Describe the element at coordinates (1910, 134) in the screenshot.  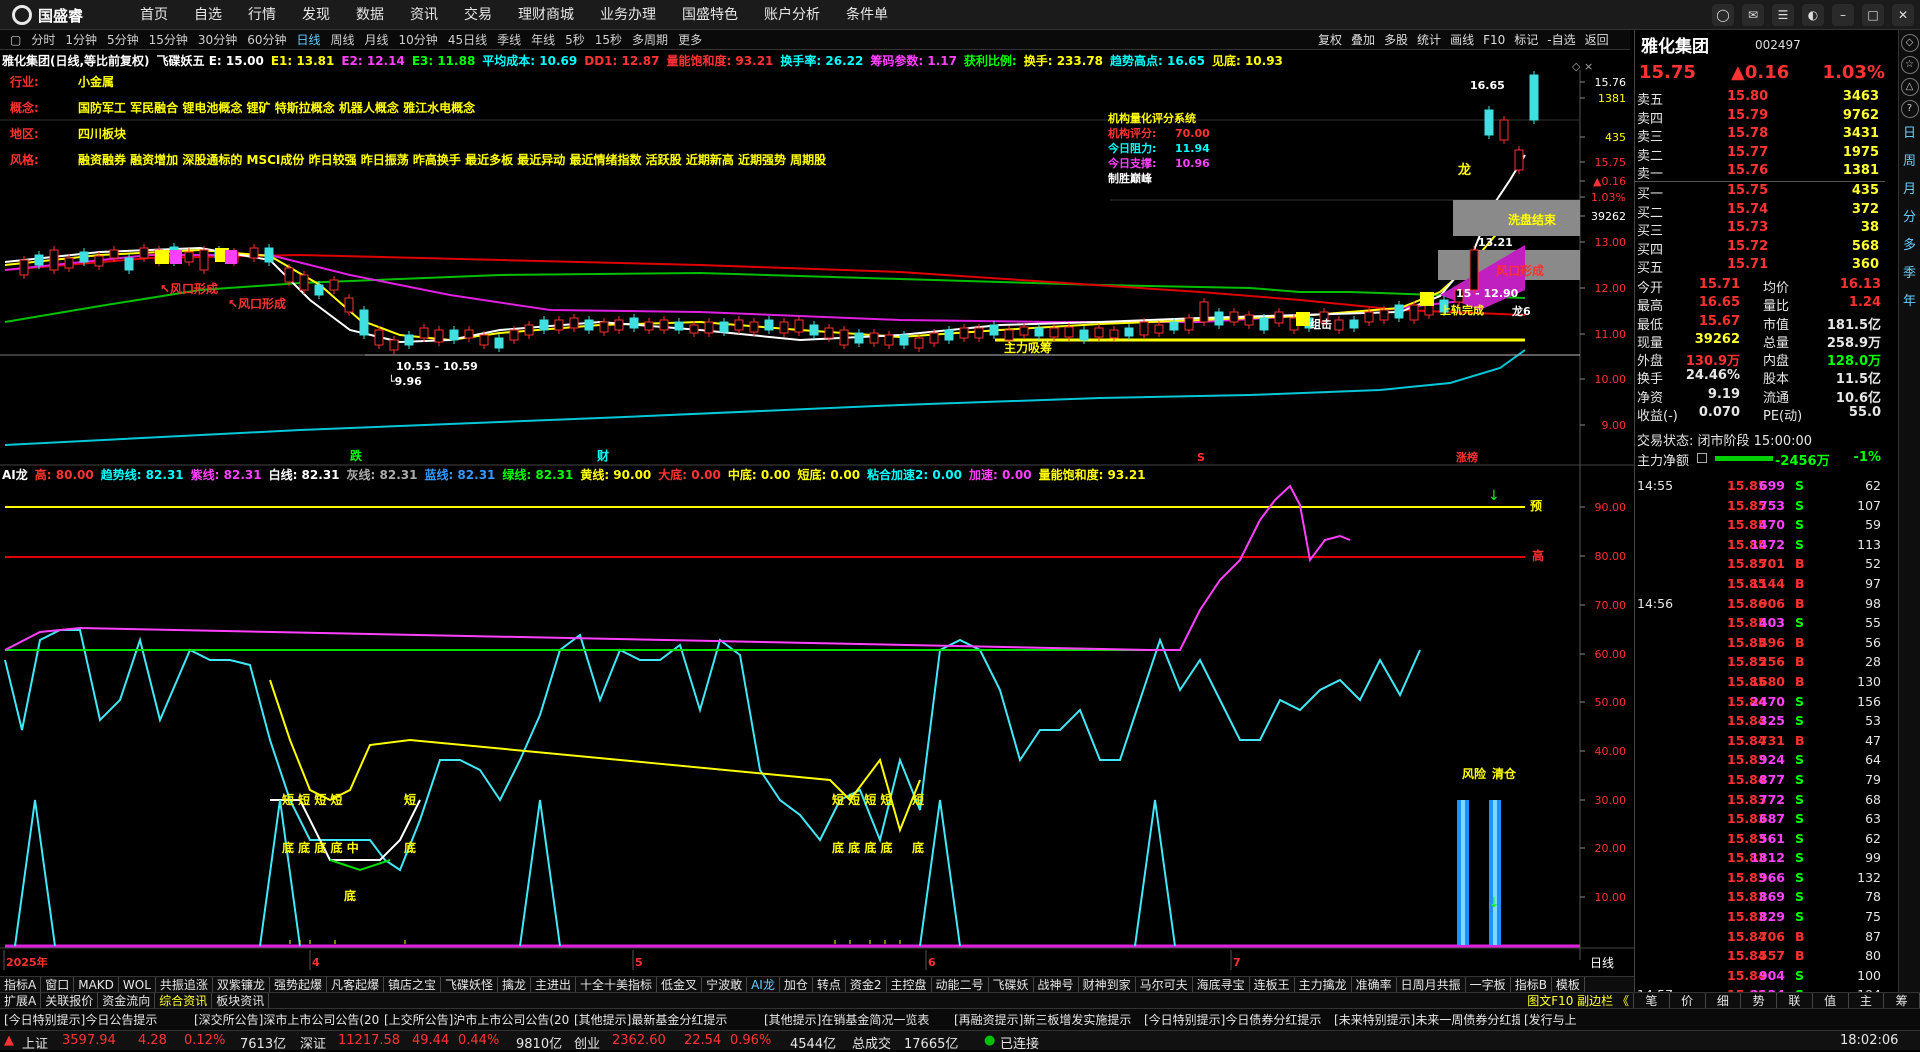
I see `side-icon-4: 日` at that location.